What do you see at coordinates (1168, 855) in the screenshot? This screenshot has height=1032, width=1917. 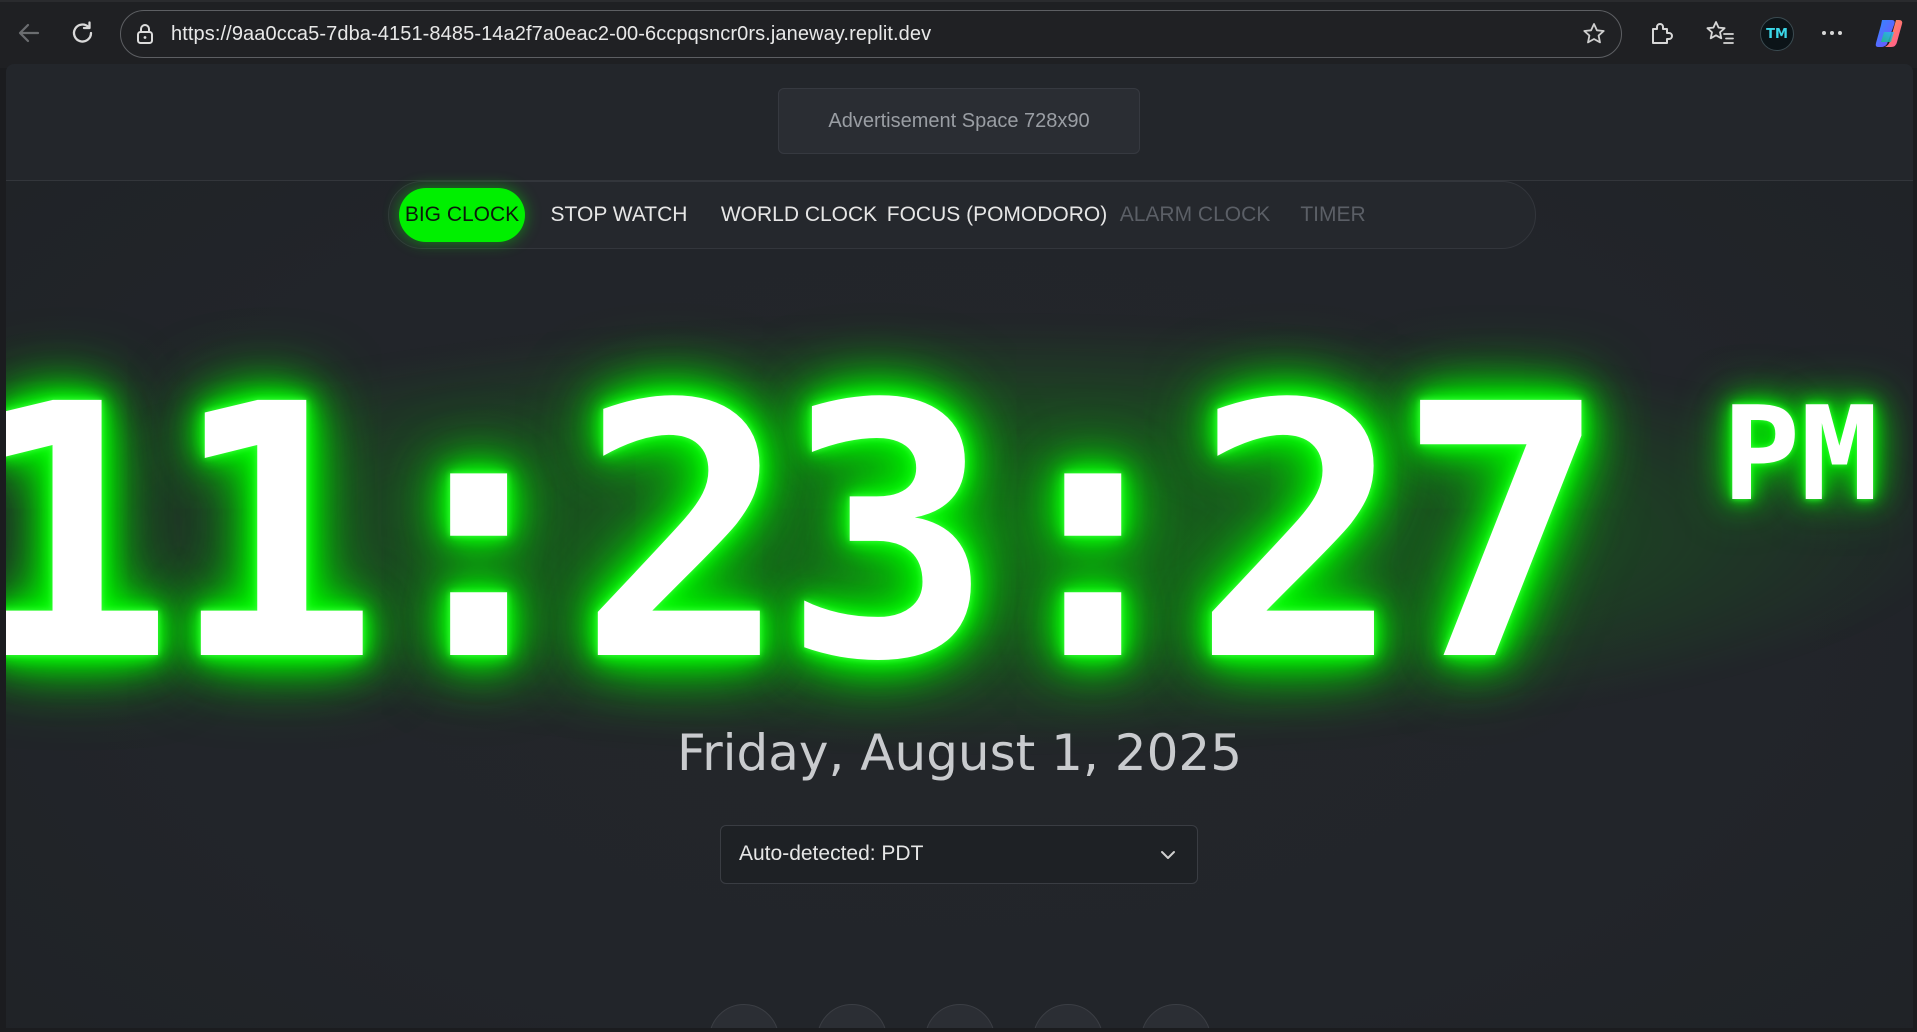 I see `chevron-down-icon` at bounding box center [1168, 855].